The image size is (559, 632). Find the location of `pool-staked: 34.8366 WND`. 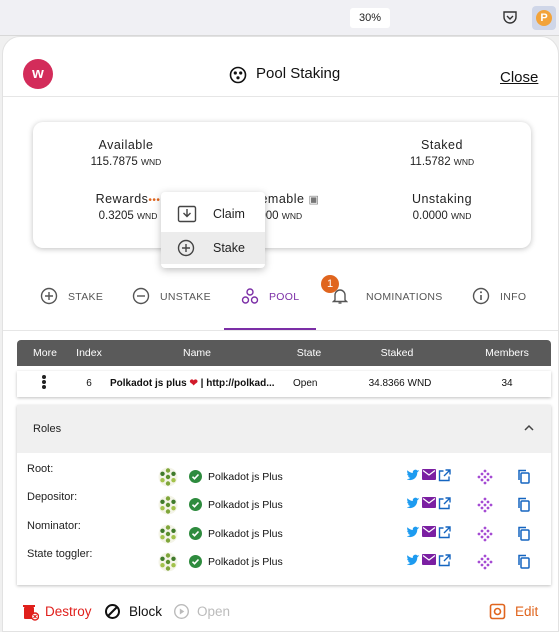

pool-staked: 34.8366 WND is located at coordinates (400, 383).